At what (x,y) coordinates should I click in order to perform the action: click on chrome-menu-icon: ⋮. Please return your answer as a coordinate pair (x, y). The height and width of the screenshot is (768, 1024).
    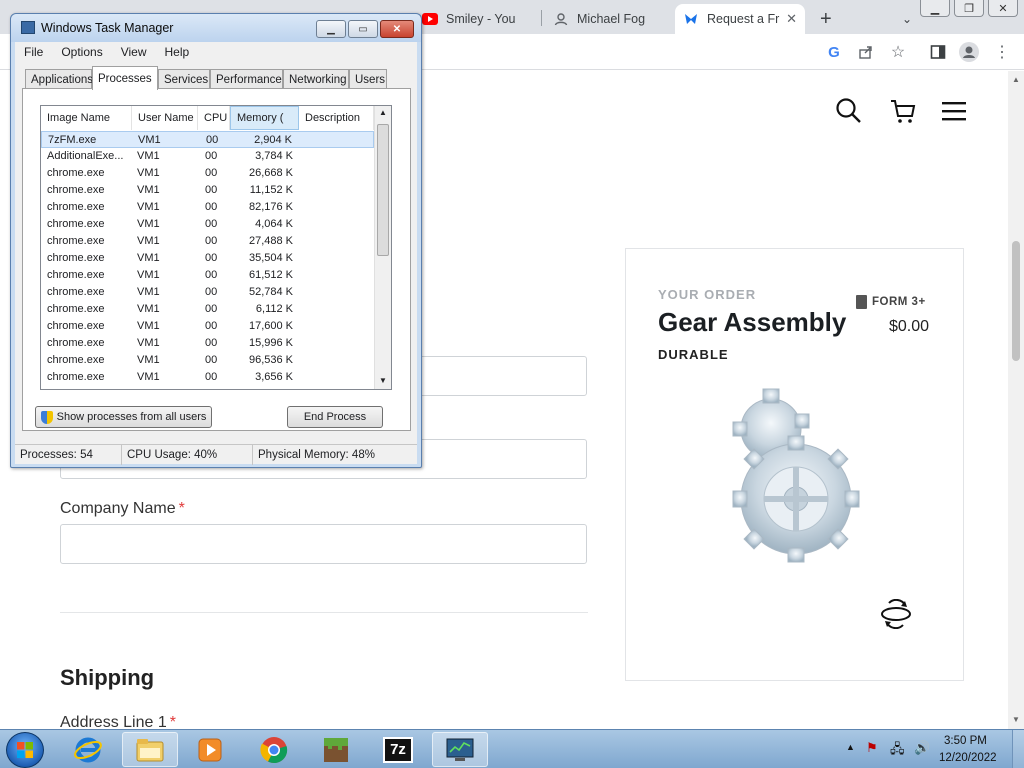
    Looking at the image, I should click on (1002, 52).